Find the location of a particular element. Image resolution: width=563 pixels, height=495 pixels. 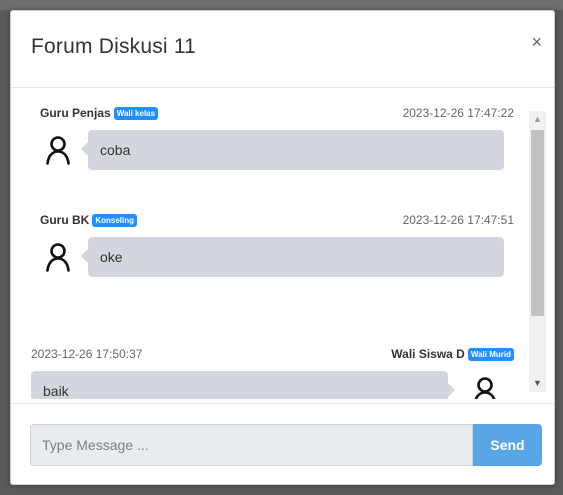

message-body: baik is located at coordinates (272, 385).